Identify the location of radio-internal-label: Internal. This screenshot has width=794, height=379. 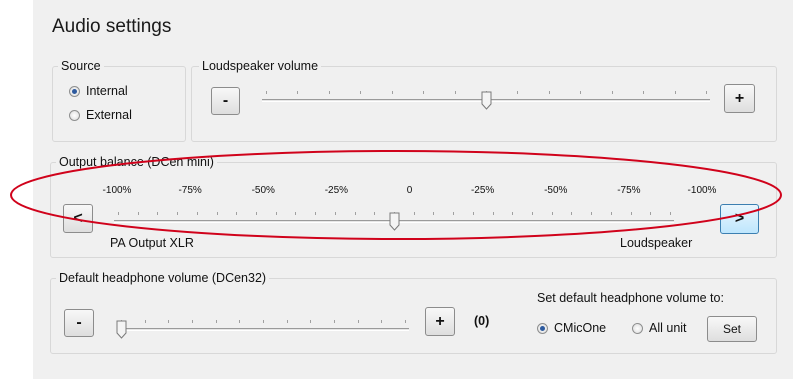
(107, 91).